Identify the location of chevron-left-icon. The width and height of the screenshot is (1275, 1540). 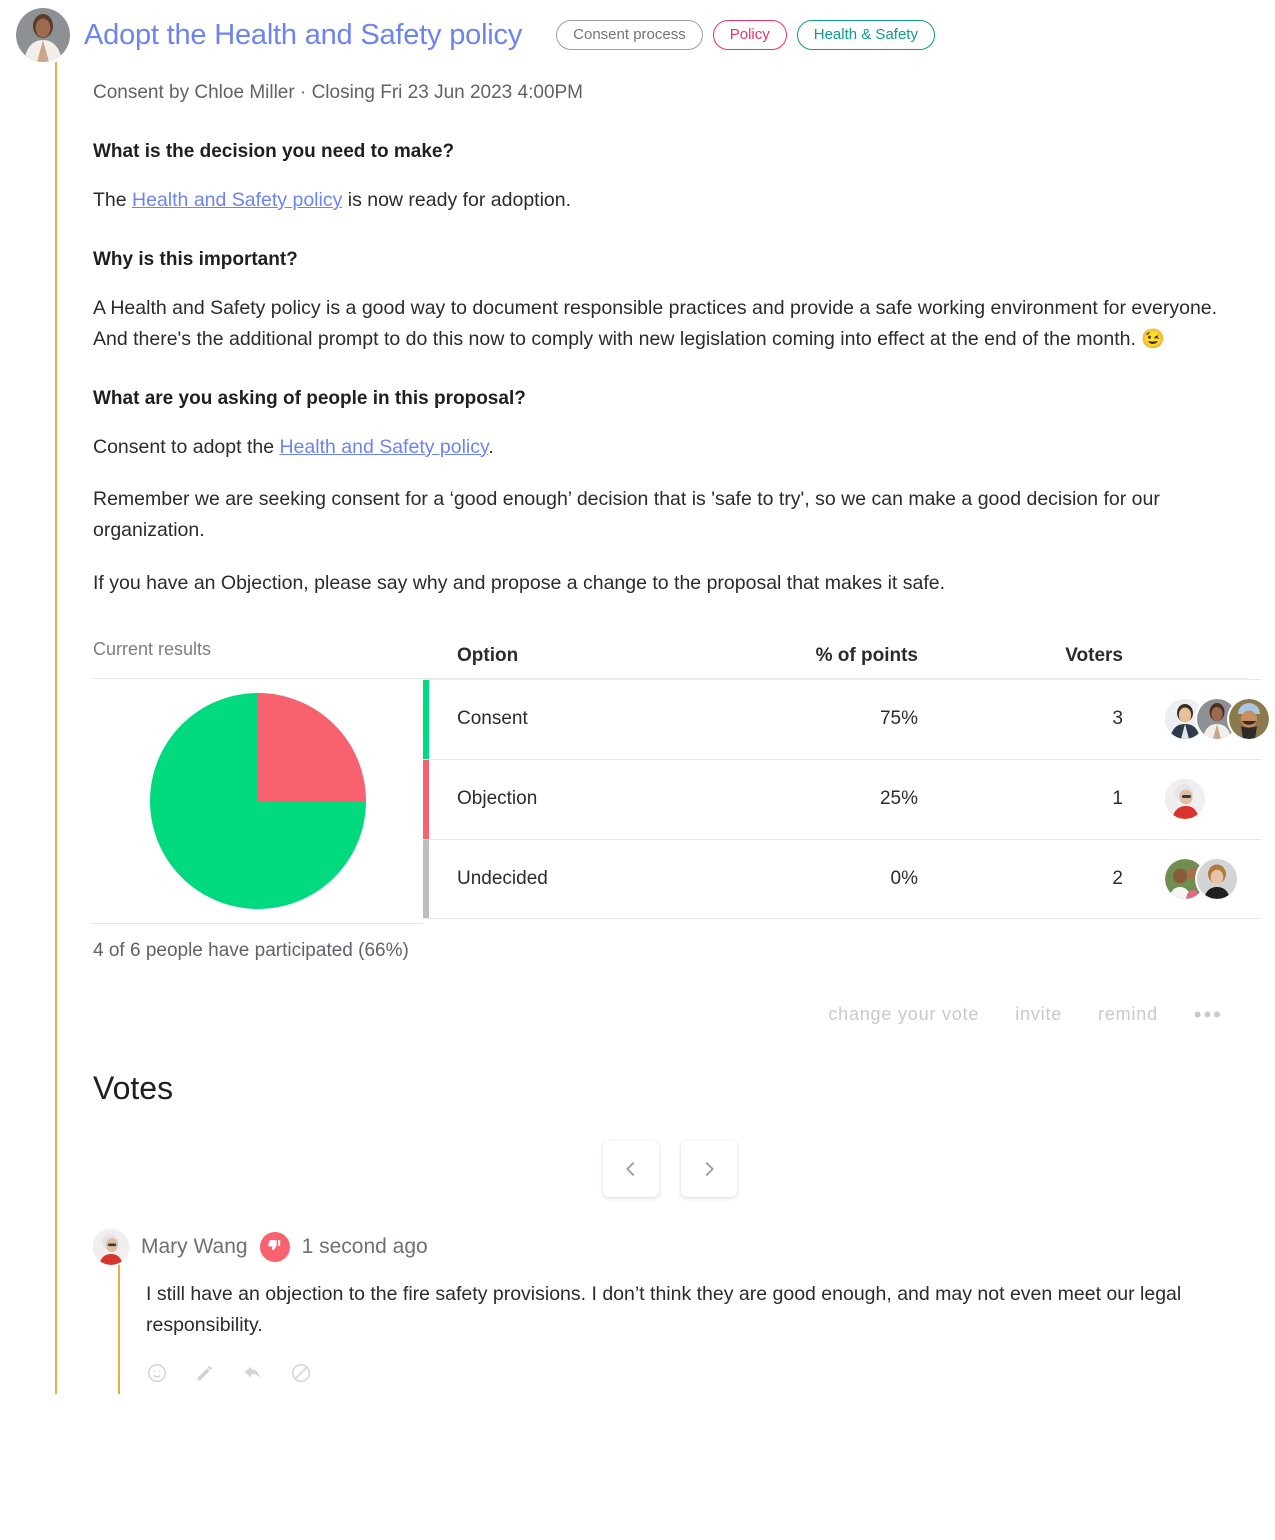
(630, 1168).